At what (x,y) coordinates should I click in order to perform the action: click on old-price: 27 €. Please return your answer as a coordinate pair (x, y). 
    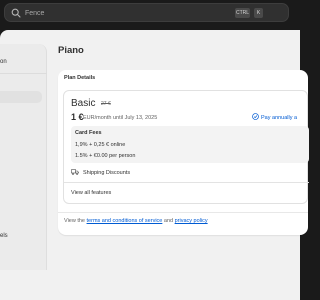
    Looking at the image, I should click on (106, 104).